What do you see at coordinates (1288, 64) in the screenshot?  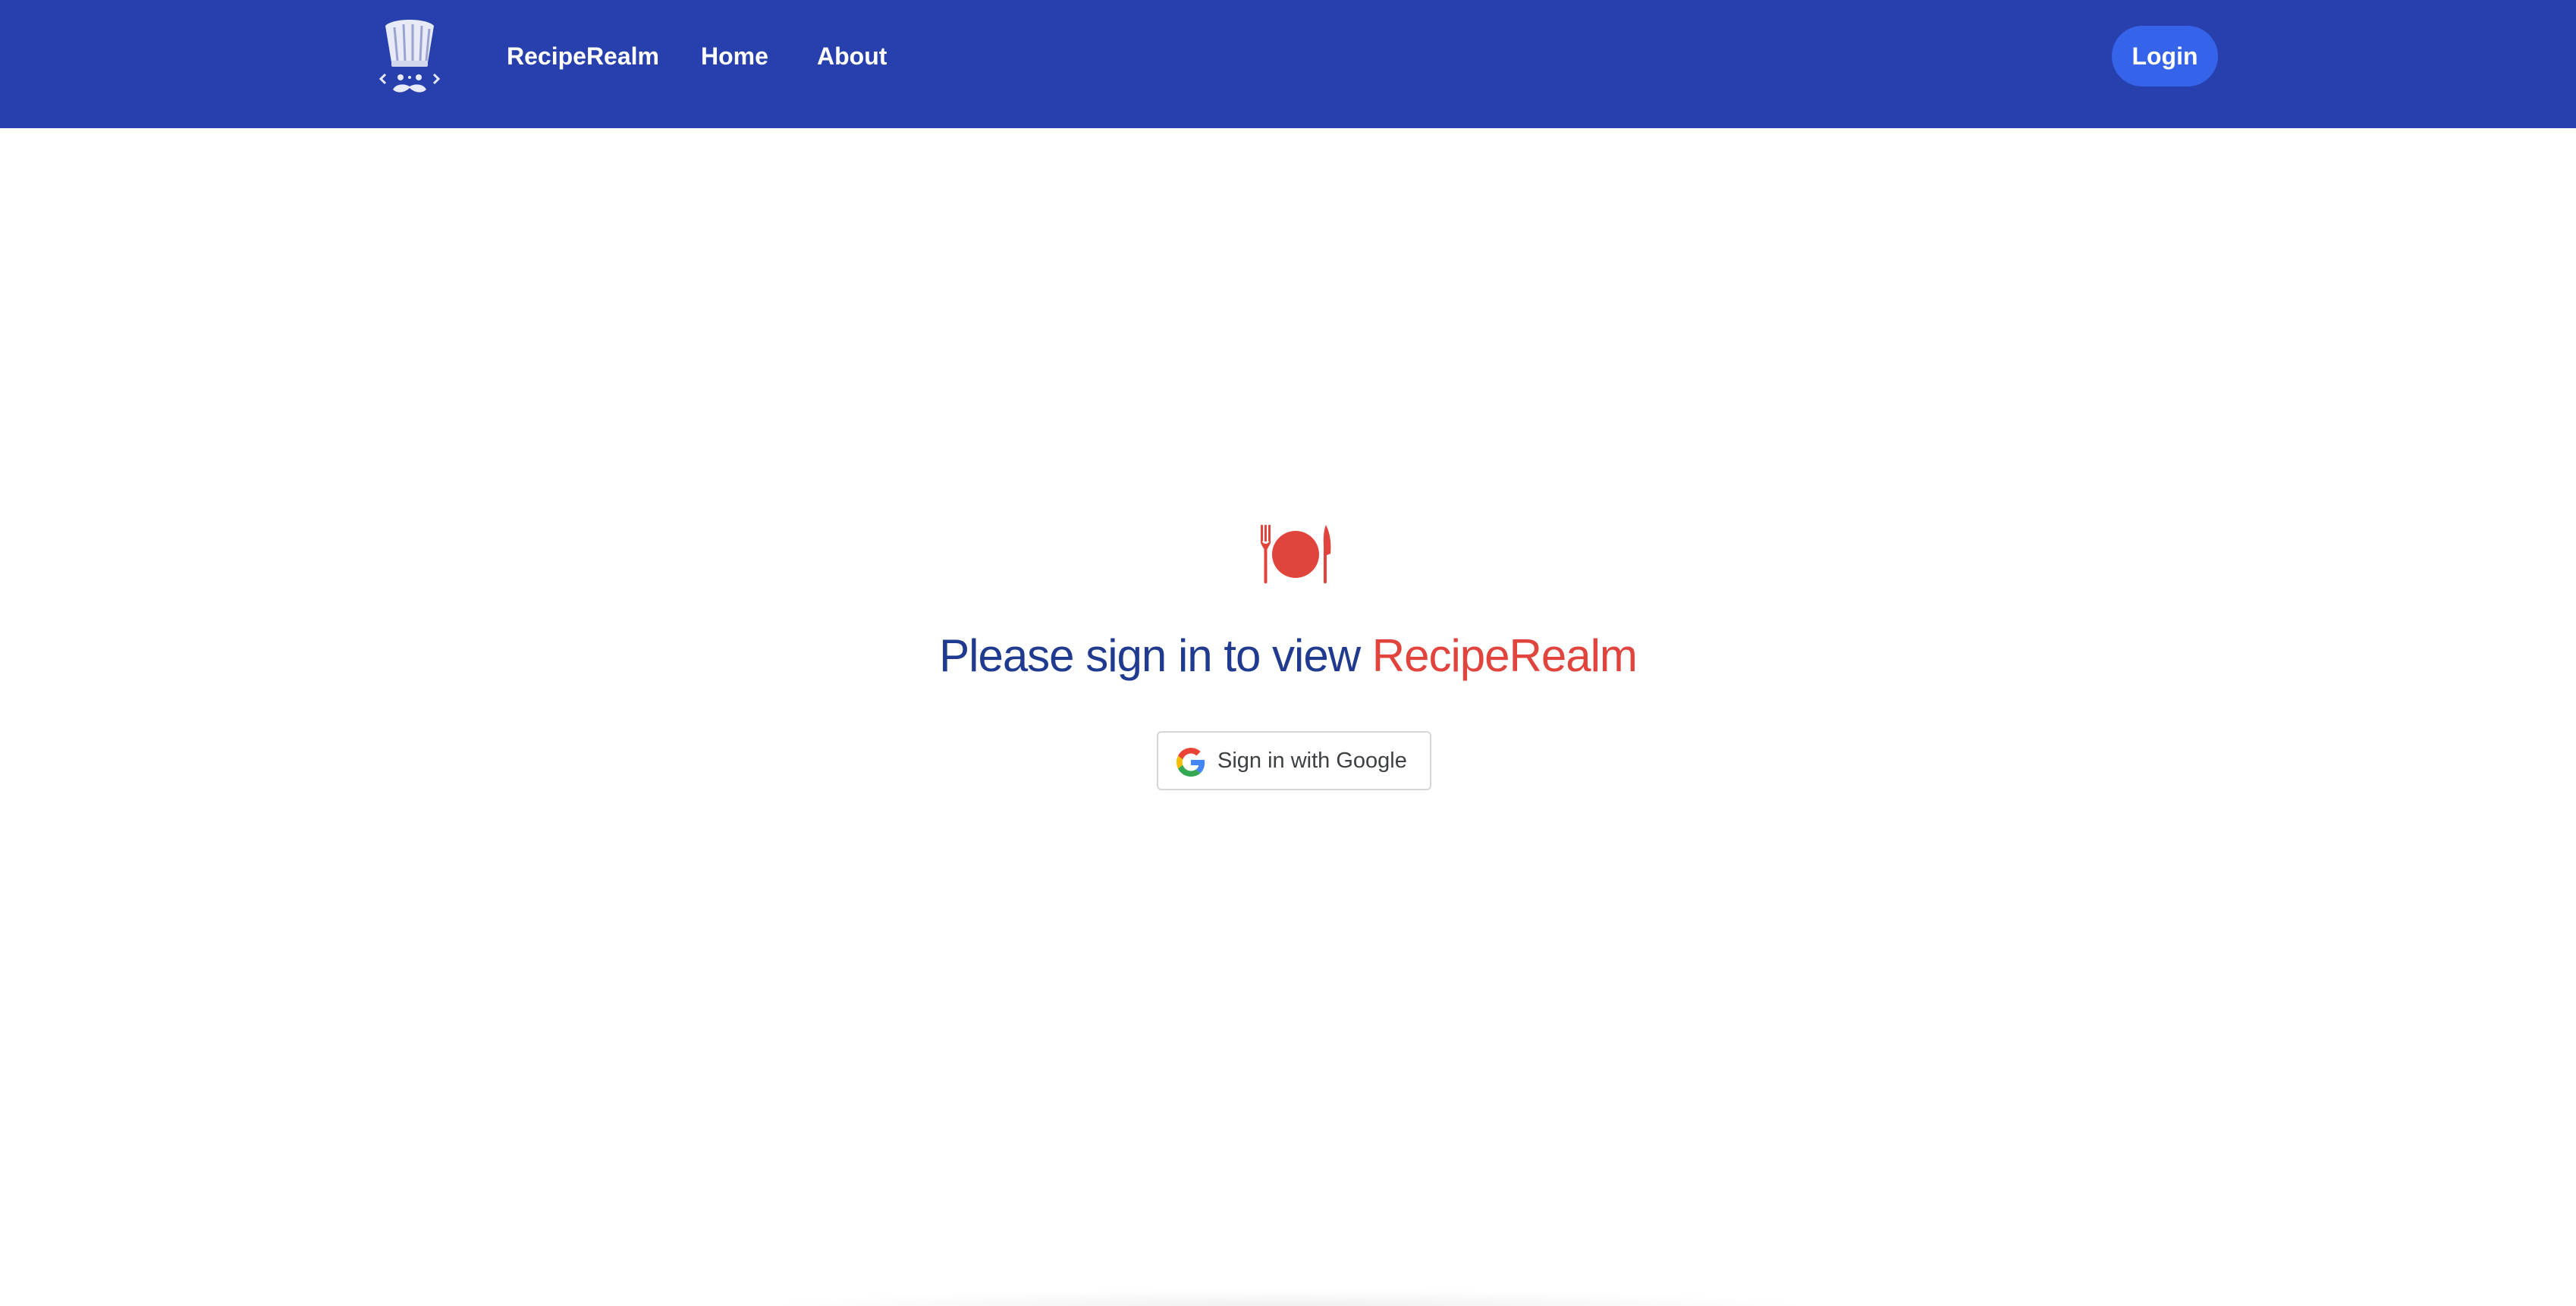 I see `top-navbar: RecipeRealm Home About Login` at bounding box center [1288, 64].